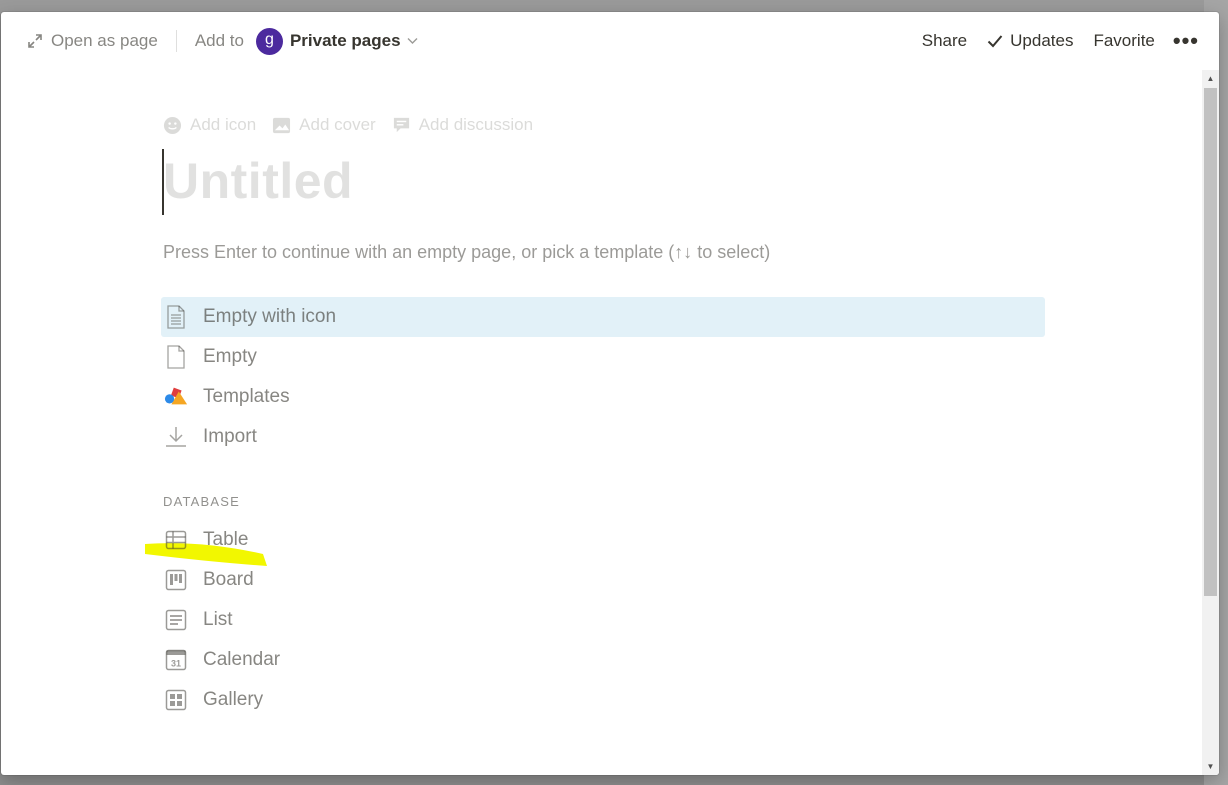 The image size is (1228, 785). Describe the element at coordinates (1210, 766) in the screenshot. I see `scroll-down-arrow-icon: ▼` at that location.